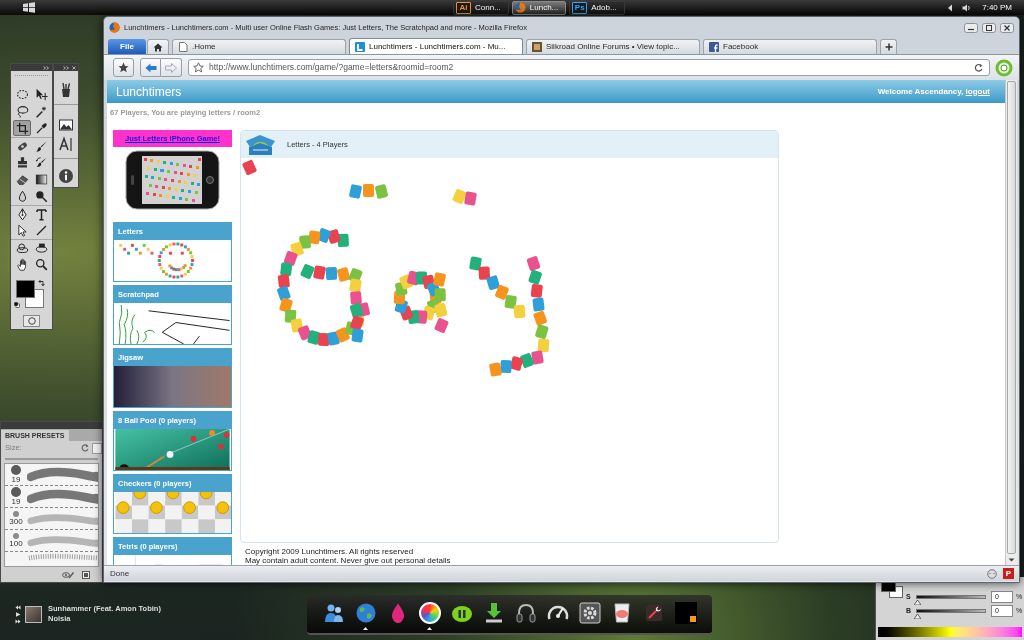  I want to click on lollipop-icon, so click(41, 196).